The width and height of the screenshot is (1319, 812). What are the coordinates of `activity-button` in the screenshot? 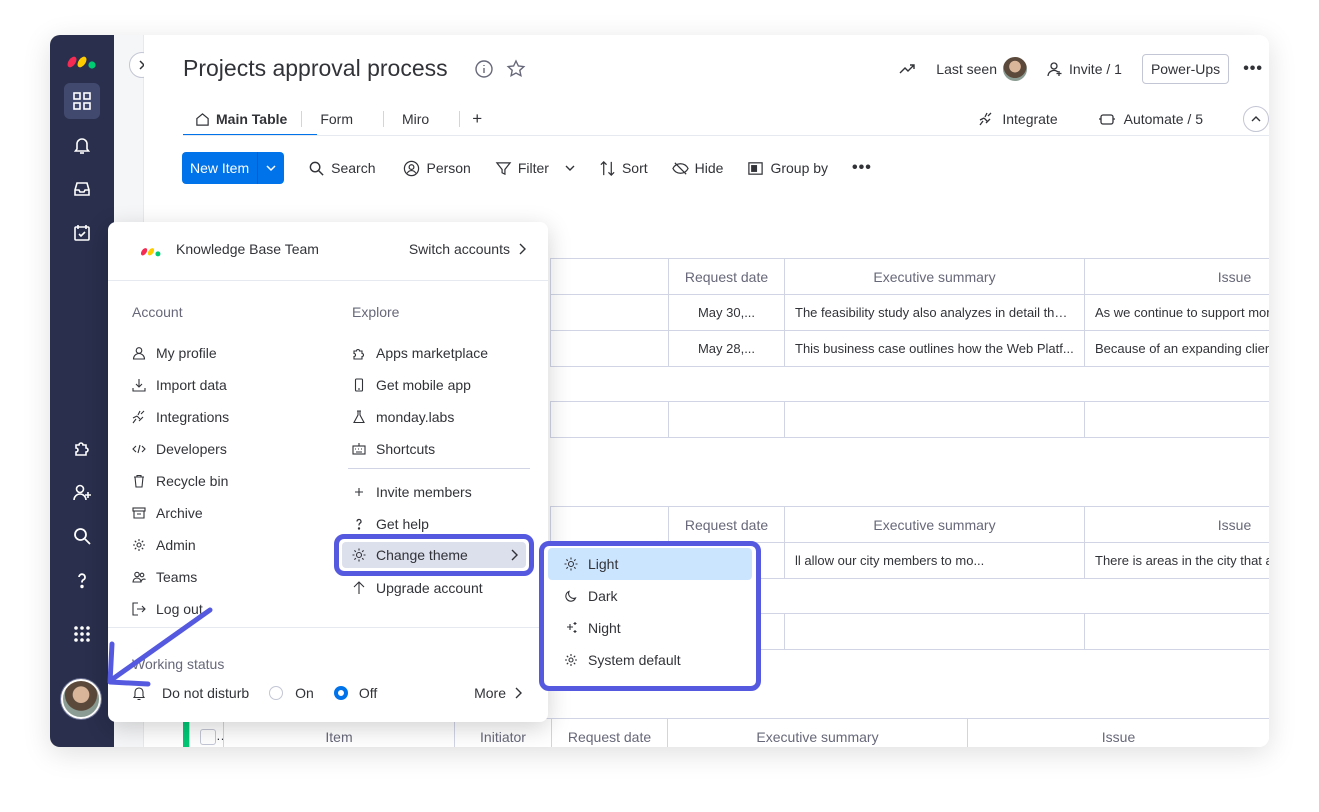 It's located at (907, 69).